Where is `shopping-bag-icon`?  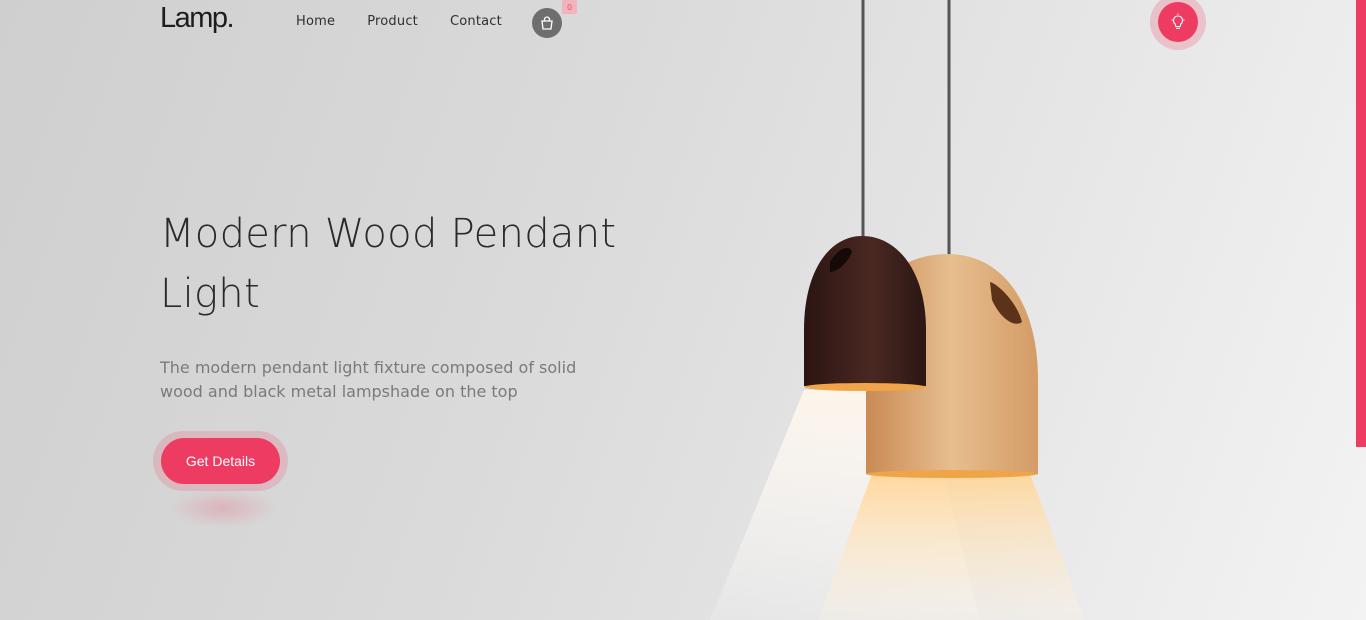
shopping-bag-icon is located at coordinates (547, 23).